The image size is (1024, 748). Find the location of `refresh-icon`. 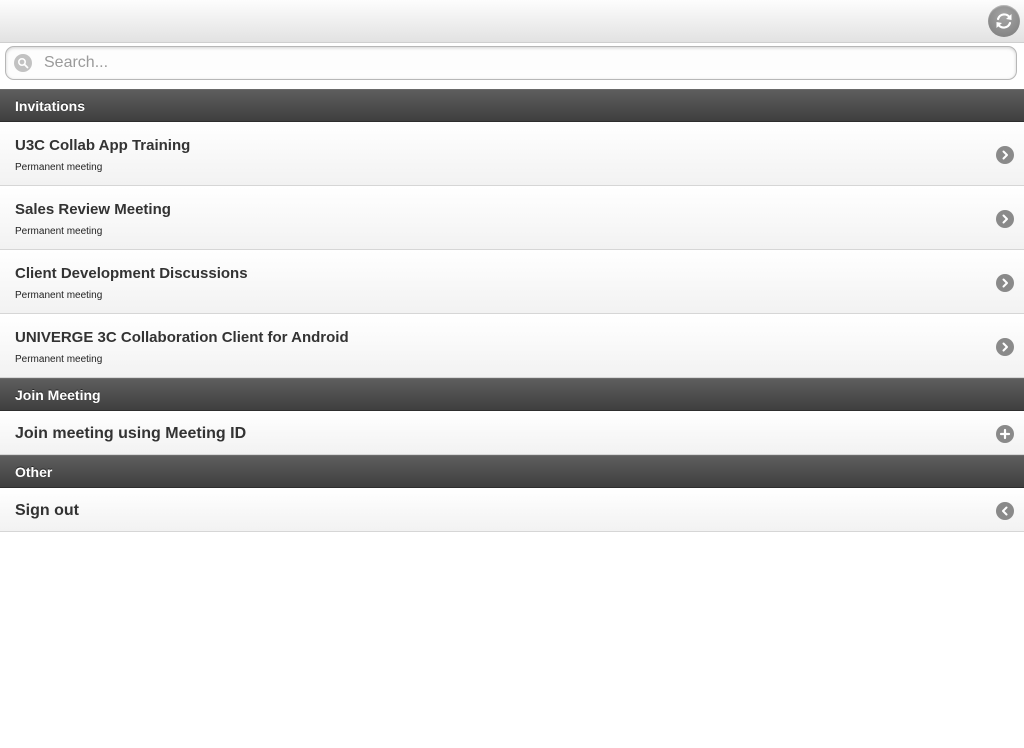

refresh-icon is located at coordinates (1004, 21).